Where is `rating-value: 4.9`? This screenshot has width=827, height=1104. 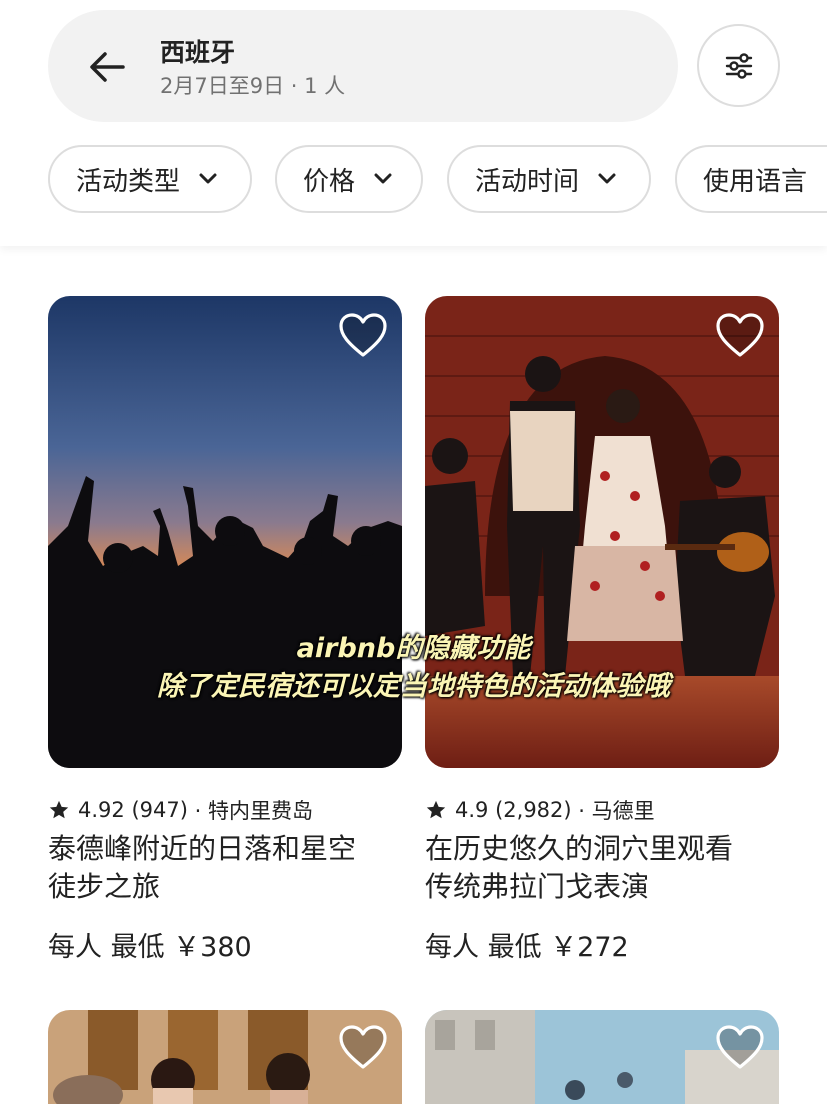 rating-value: 4.9 is located at coordinates (472, 810).